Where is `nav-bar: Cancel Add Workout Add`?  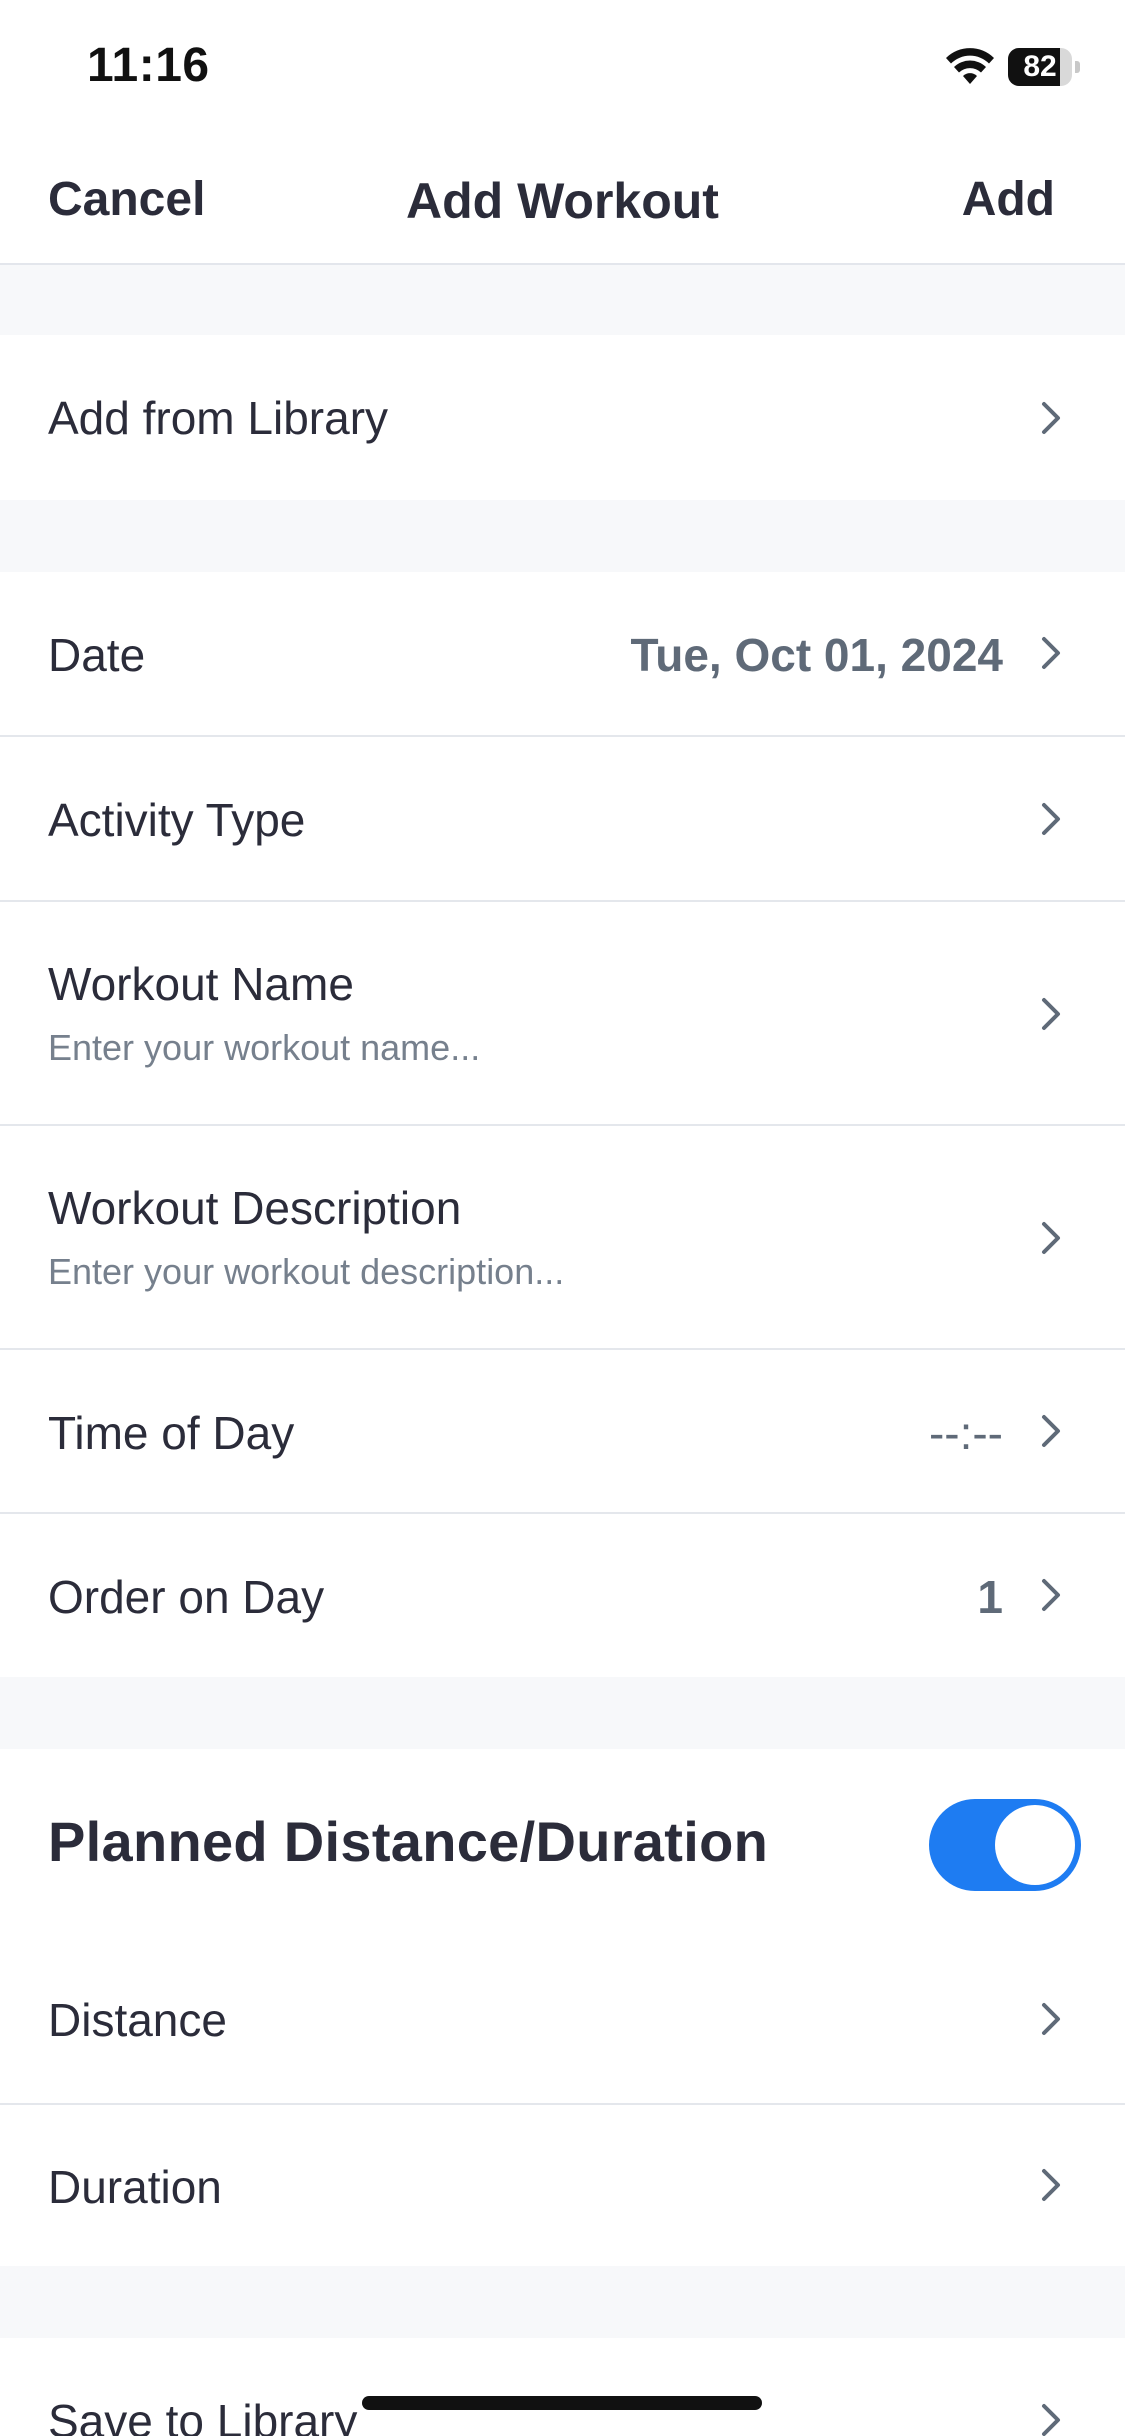
nav-bar: Cancel Add Workout Add is located at coordinates (562, 202).